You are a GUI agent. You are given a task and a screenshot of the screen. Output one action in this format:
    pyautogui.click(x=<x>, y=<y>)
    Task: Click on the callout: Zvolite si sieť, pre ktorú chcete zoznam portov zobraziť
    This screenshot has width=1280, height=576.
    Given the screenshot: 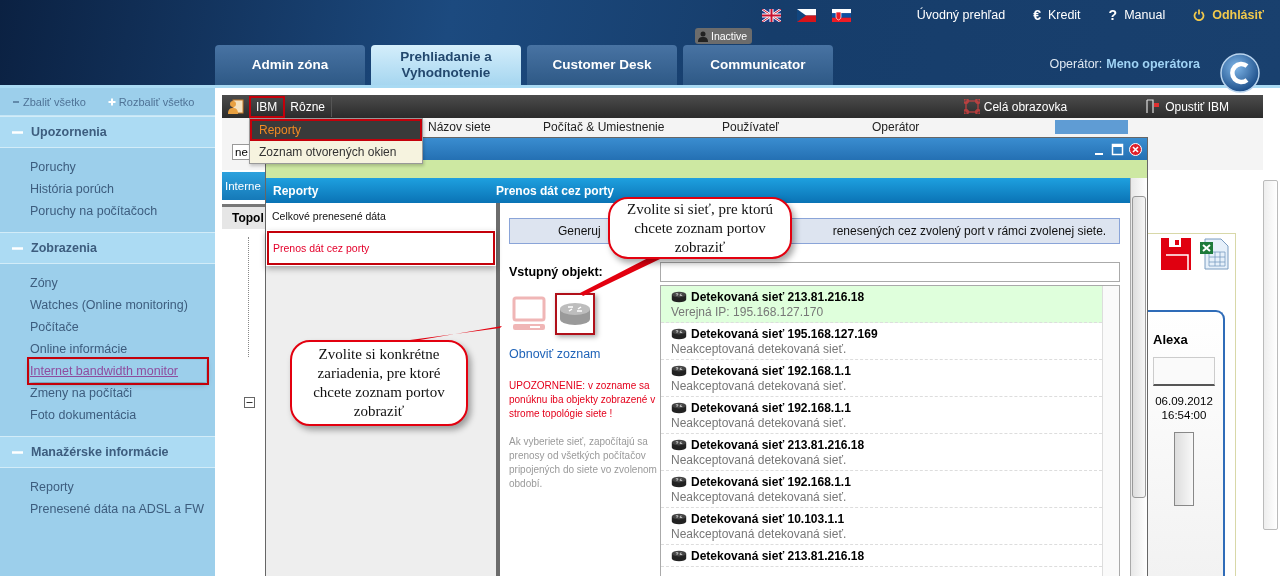 What is the action you would take?
    pyautogui.click(x=700, y=228)
    